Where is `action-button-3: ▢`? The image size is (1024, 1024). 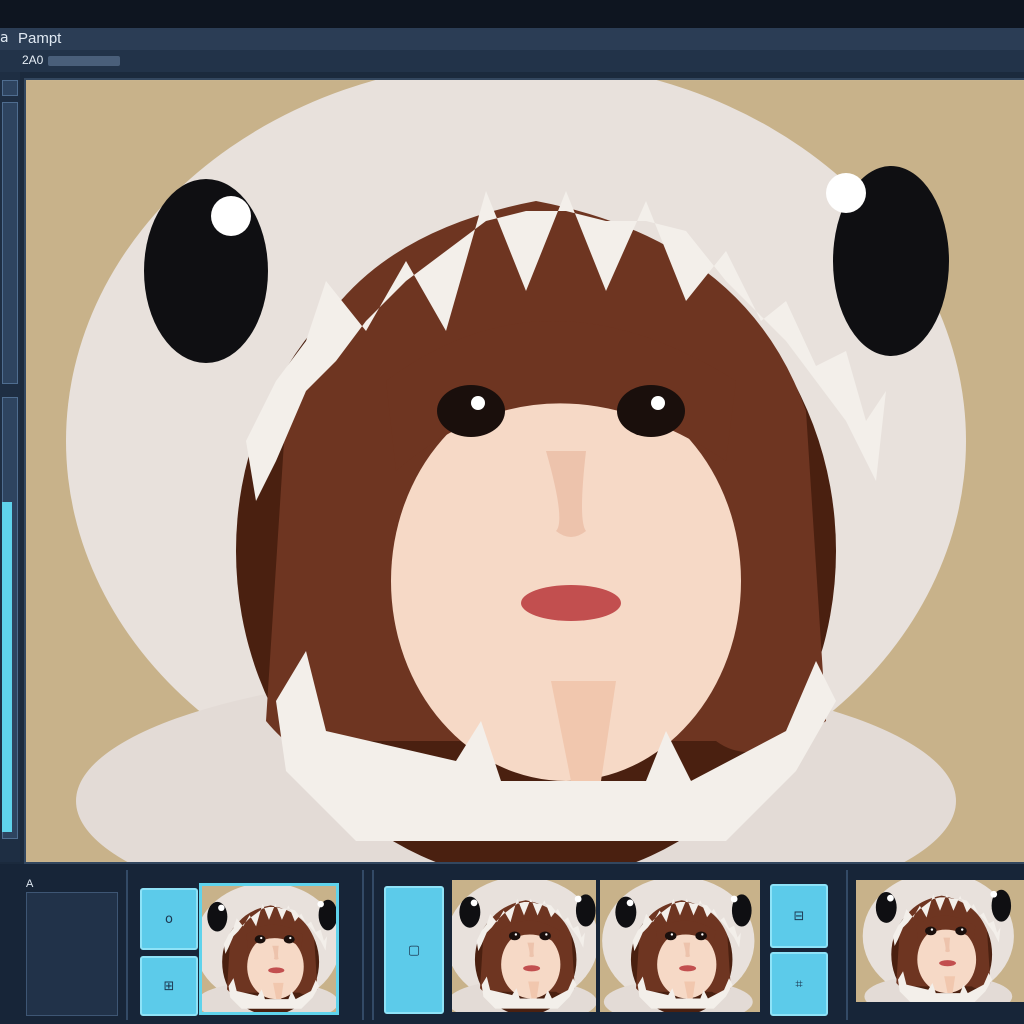
action-button-3: ▢ is located at coordinates (414, 950).